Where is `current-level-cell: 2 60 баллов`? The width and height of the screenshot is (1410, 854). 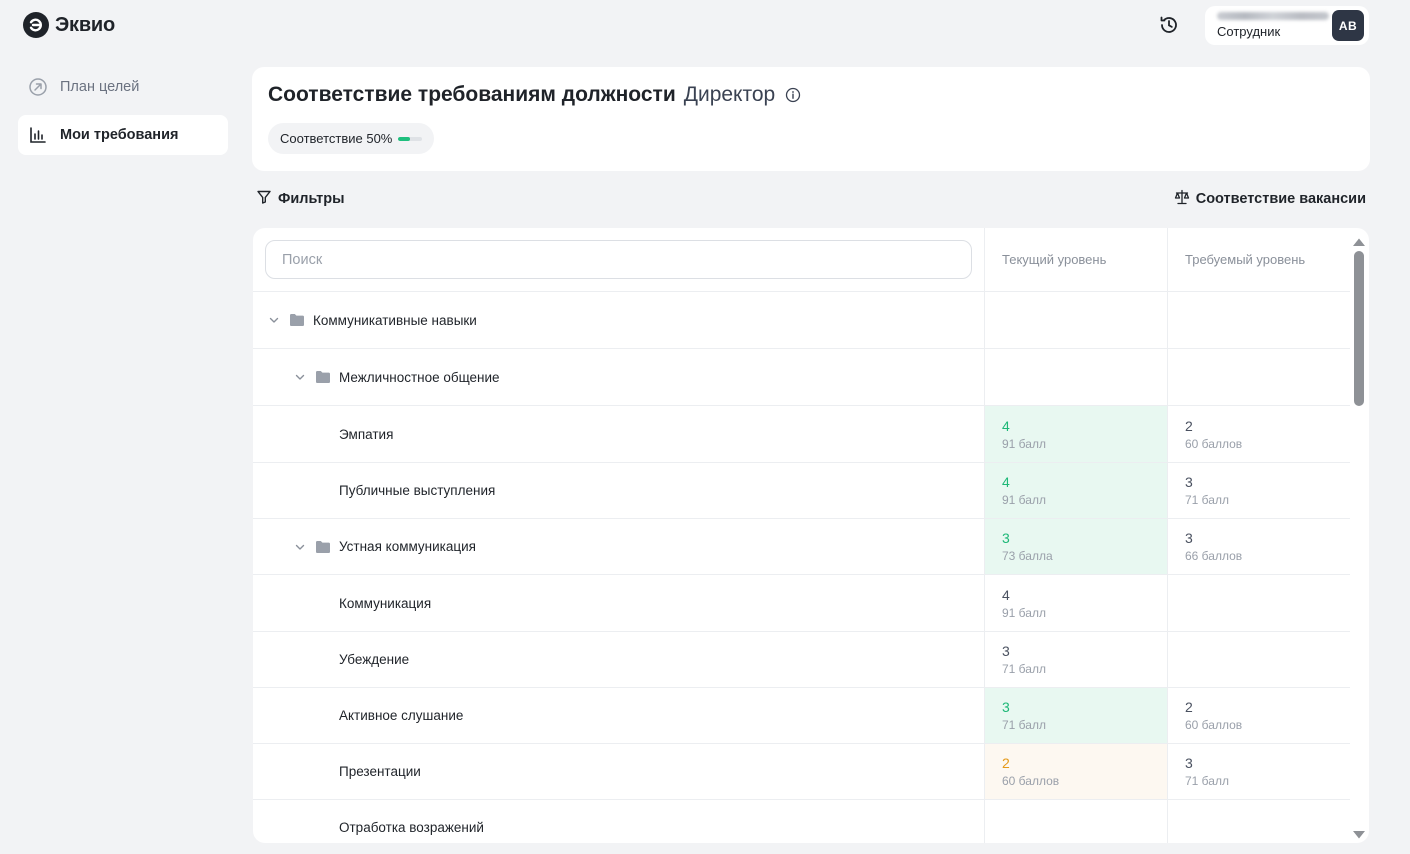
current-level-cell: 2 60 баллов is located at coordinates (1075, 771).